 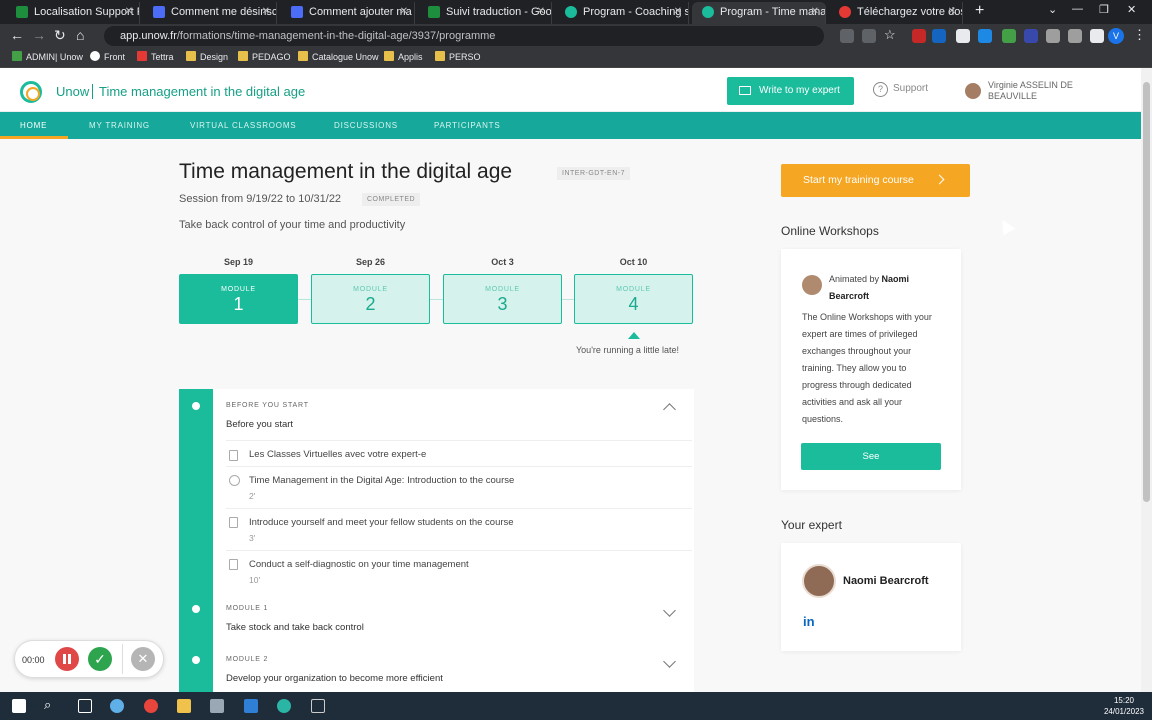 What do you see at coordinates (458, 56) in the screenshot?
I see `bookmark-folder: PERSO` at bounding box center [458, 56].